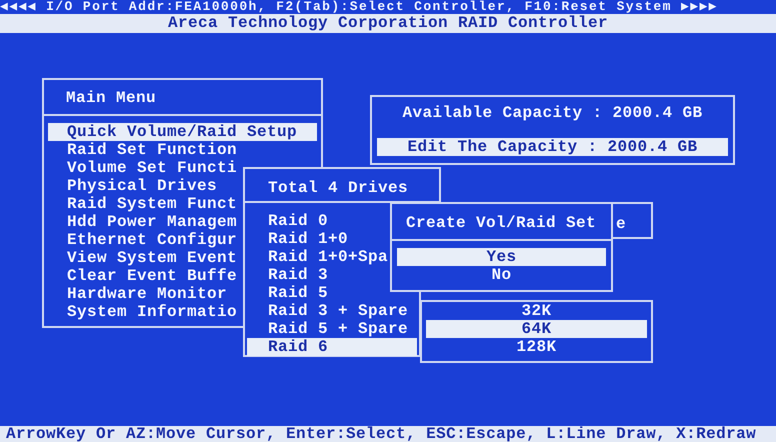  What do you see at coordinates (332, 311) in the screenshot?
I see `raid-level-item: Raid 3 + Spare` at bounding box center [332, 311].